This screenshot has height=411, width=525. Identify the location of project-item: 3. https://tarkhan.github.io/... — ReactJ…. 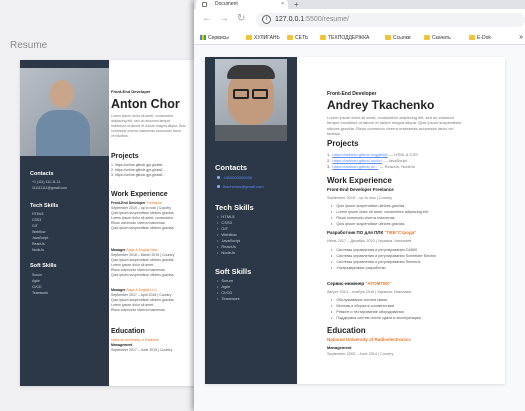
(371, 166).